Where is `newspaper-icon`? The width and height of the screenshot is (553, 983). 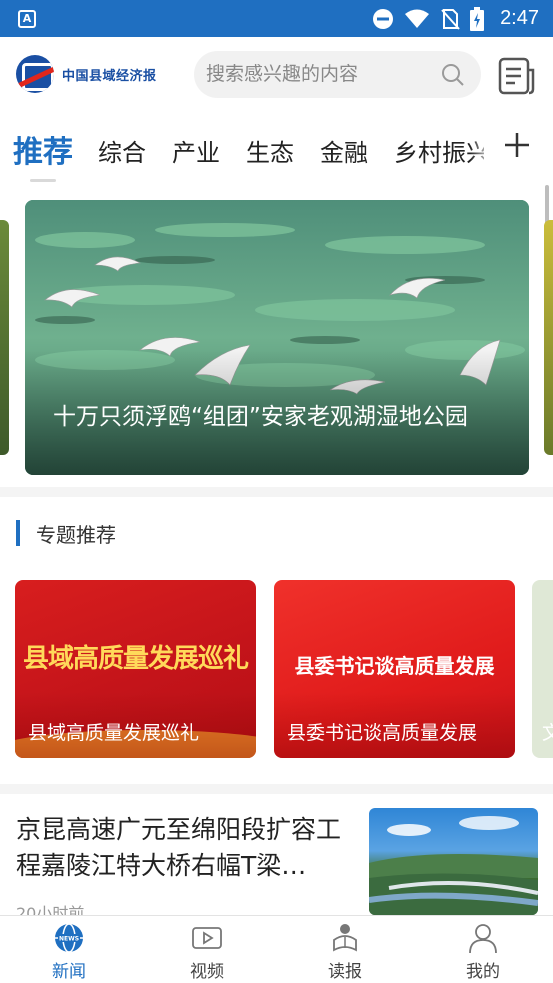
newspaper-icon is located at coordinates (517, 76).